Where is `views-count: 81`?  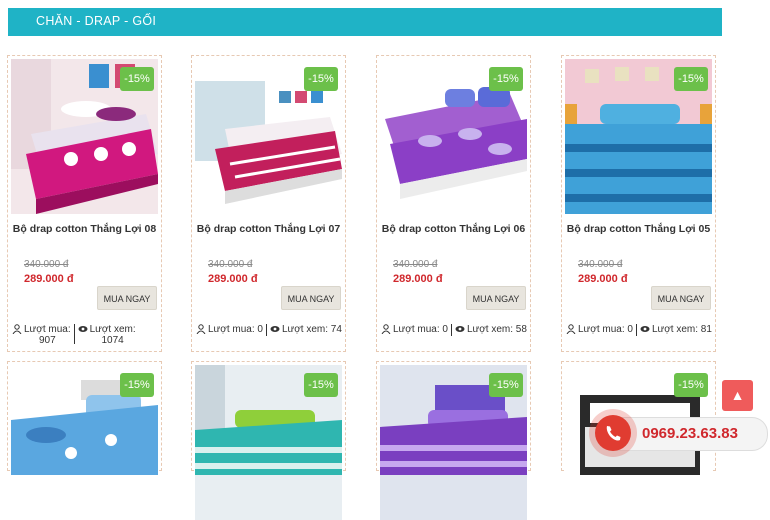 views-count: 81 is located at coordinates (706, 329).